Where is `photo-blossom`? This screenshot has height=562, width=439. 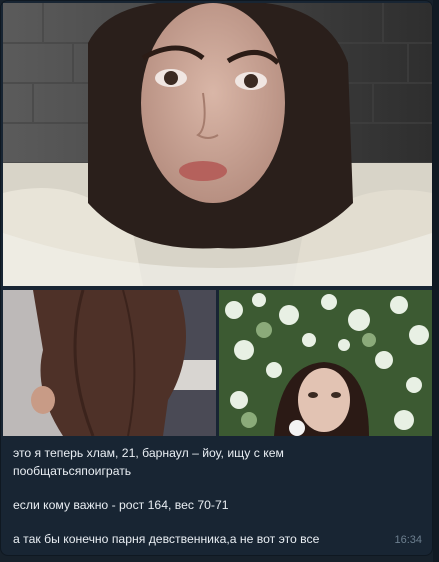 photo-blossom is located at coordinates (325, 363).